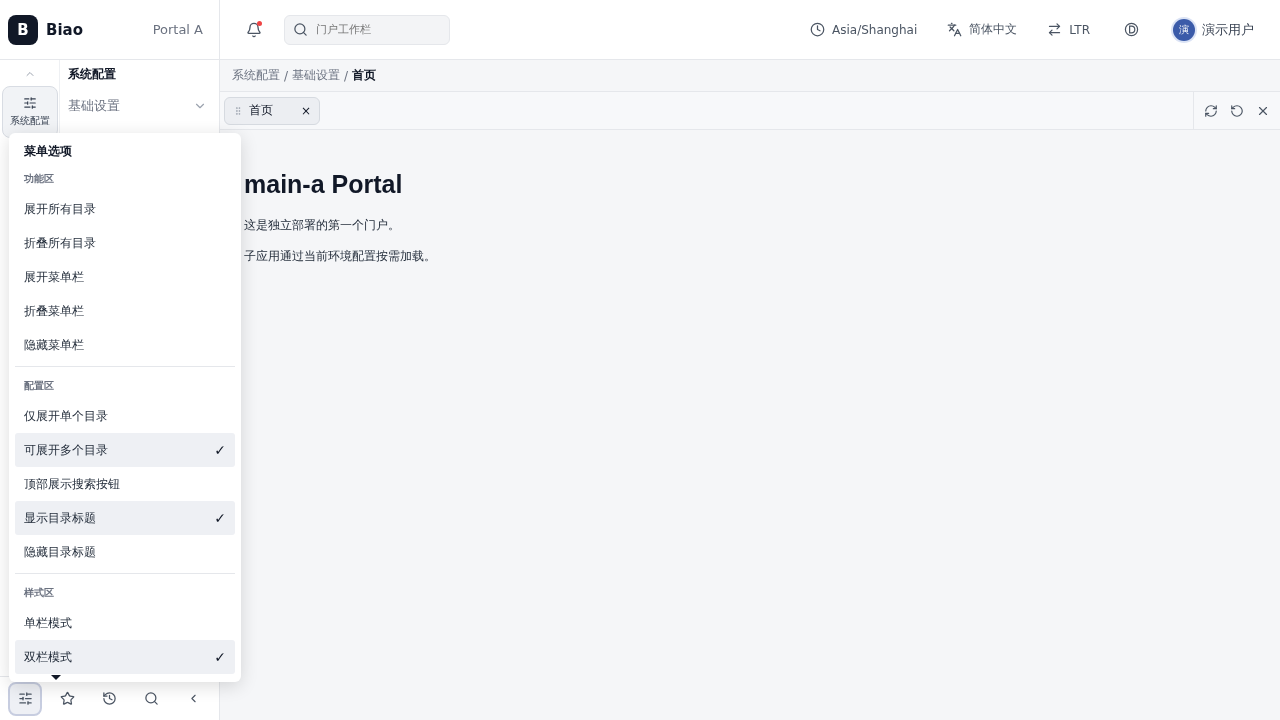 The width and height of the screenshot is (1280, 720). What do you see at coordinates (316, 75) in the screenshot?
I see `breadcrumb-item: 基础设置` at bounding box center [316, 75].